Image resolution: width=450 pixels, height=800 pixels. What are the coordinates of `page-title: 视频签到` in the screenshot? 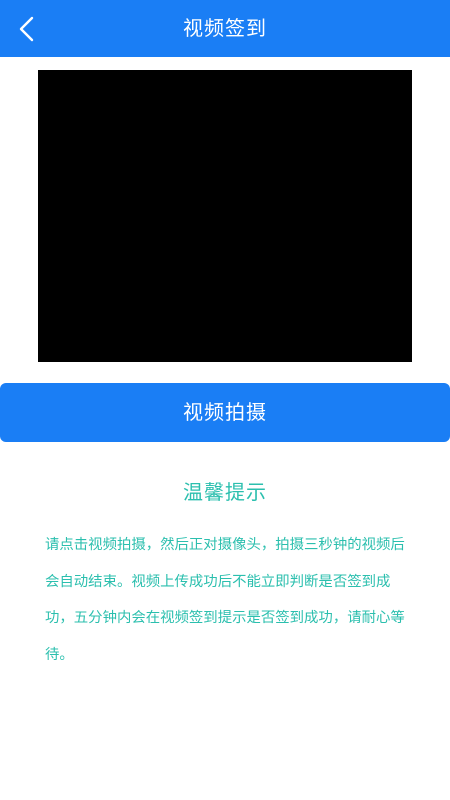 It's located at (225, 28).